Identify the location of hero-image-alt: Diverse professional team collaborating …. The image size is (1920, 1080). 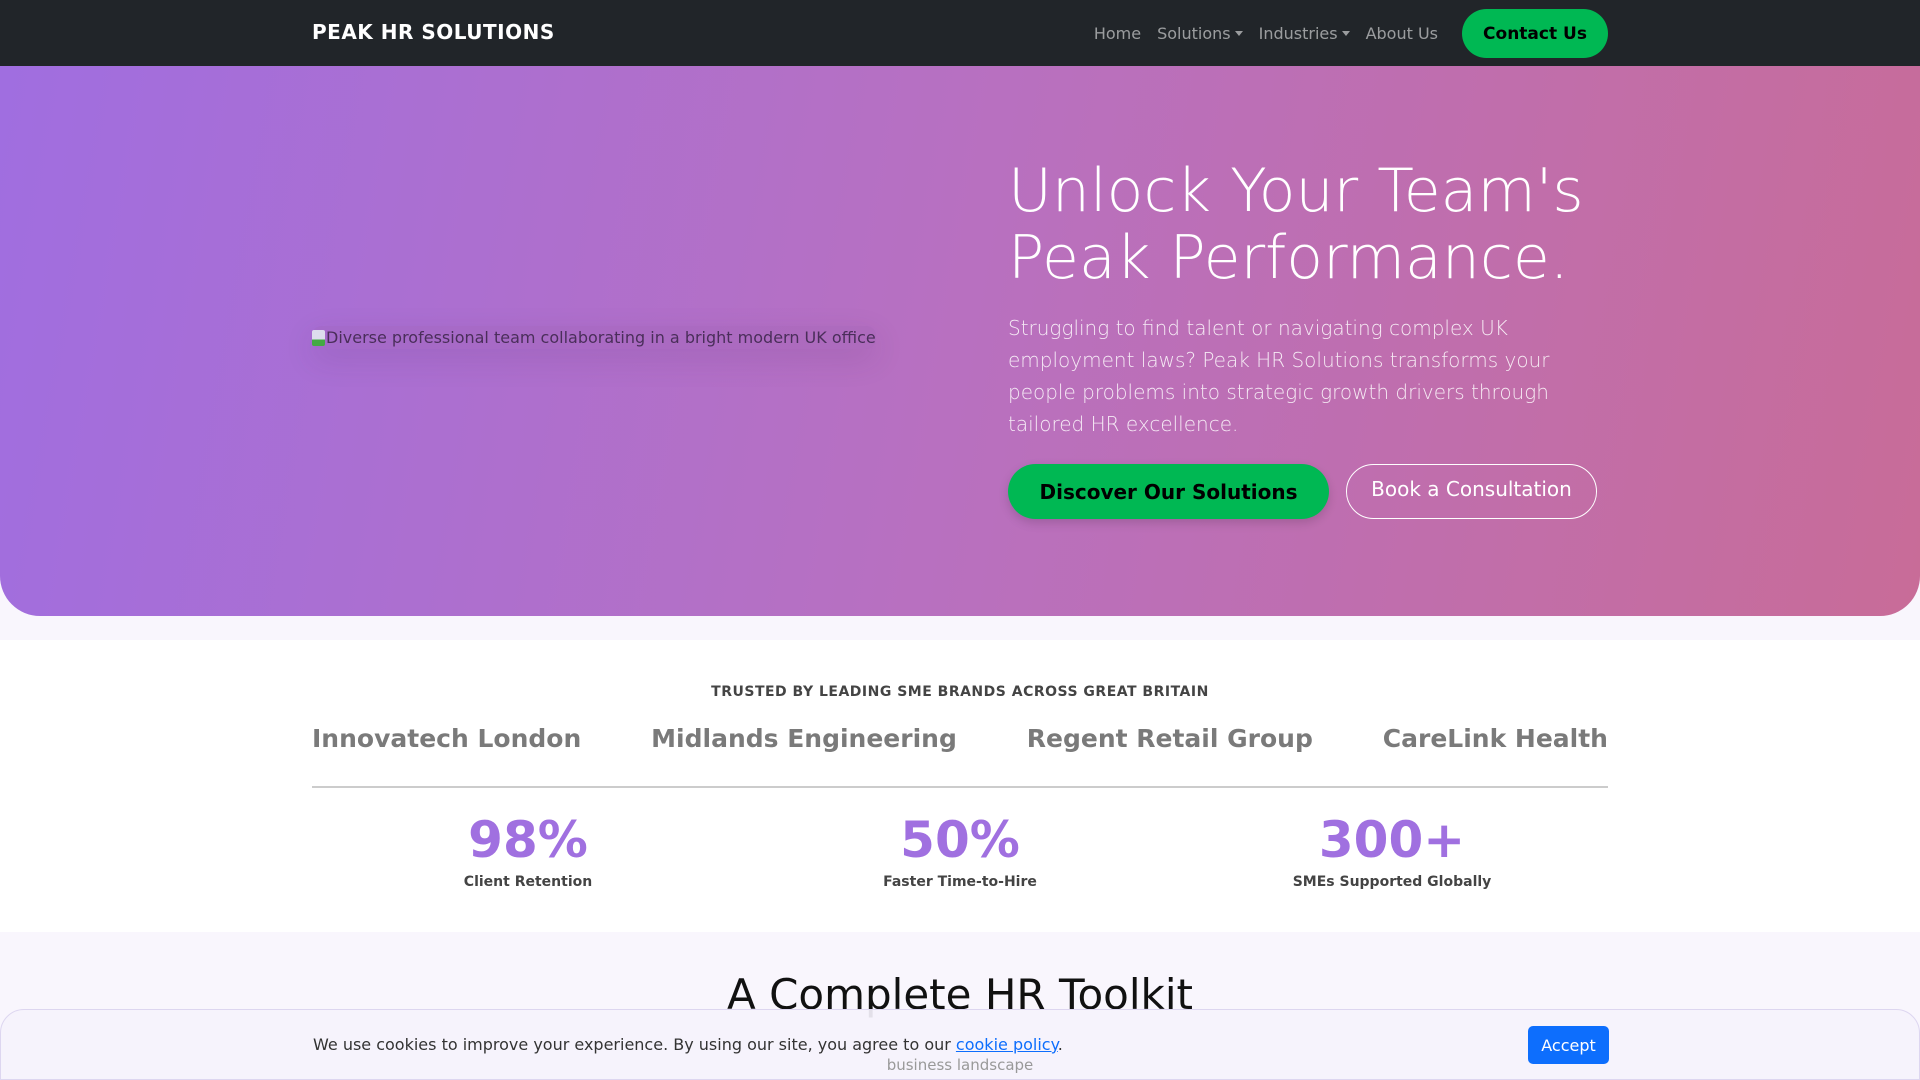
(601, 337).